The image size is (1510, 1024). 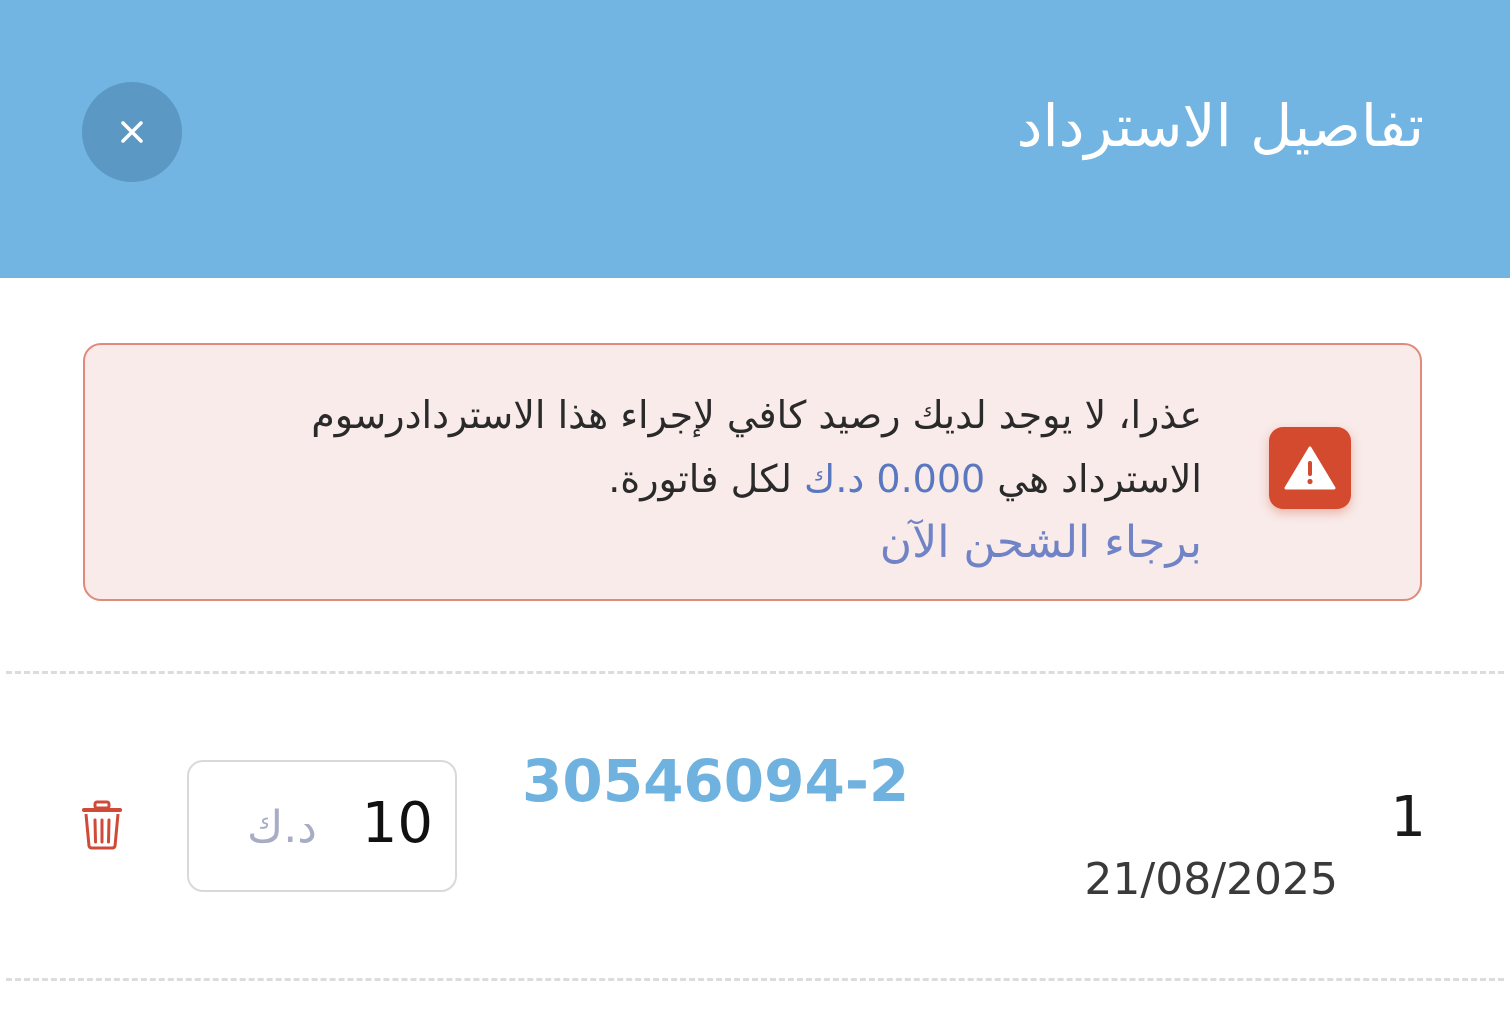 What do you see at coordinates (706, 479) in the screenshot?
I see `alert-fee-suffix: لكل فاتورة.` at bounding box center [706, 479].